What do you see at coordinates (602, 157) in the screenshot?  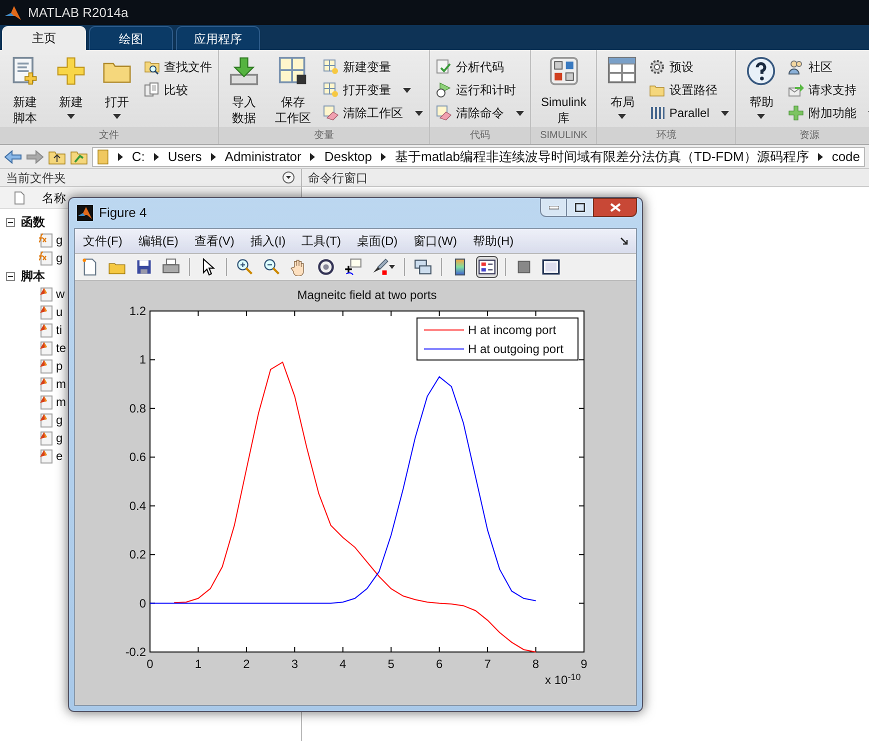 I see `path-segment: 基于matlab编程非连续波导时间域有限差分法仿真（TD-FDM）源码程序` at bounding box center [602, 157].